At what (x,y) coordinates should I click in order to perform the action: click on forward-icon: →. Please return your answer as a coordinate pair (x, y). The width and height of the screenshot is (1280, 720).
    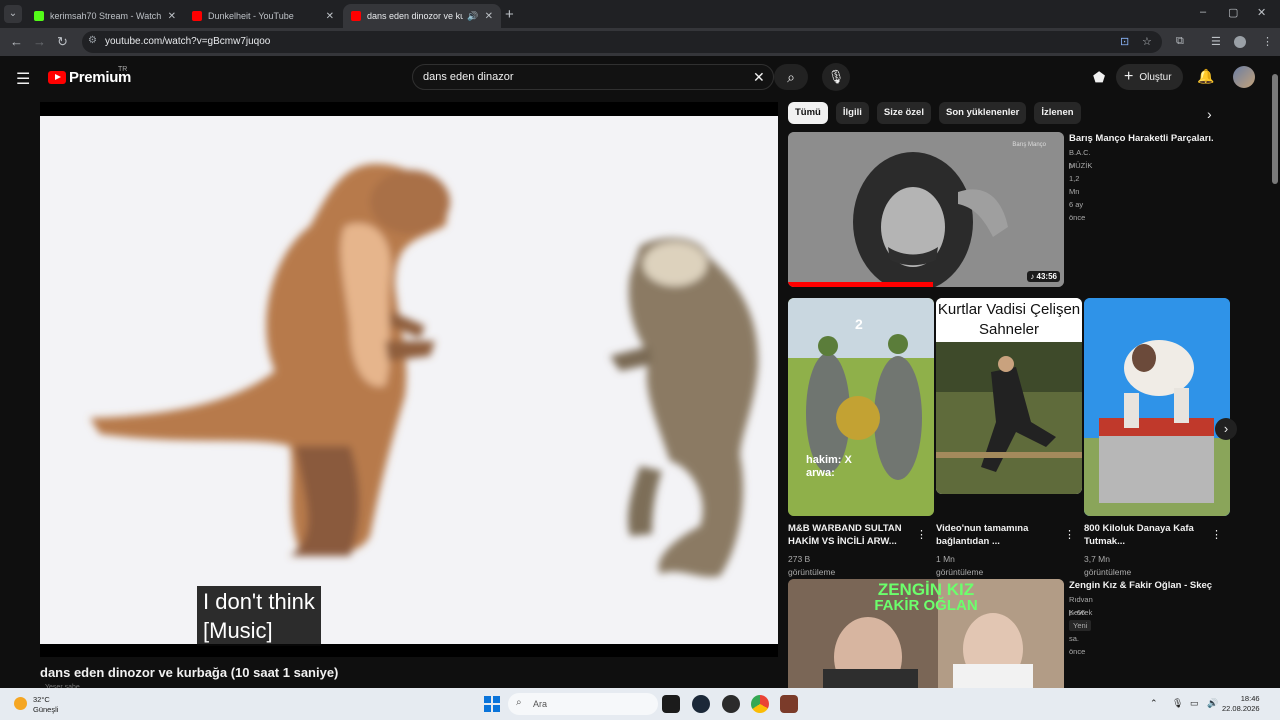
    Looking at the image, I should click on (39, 41).